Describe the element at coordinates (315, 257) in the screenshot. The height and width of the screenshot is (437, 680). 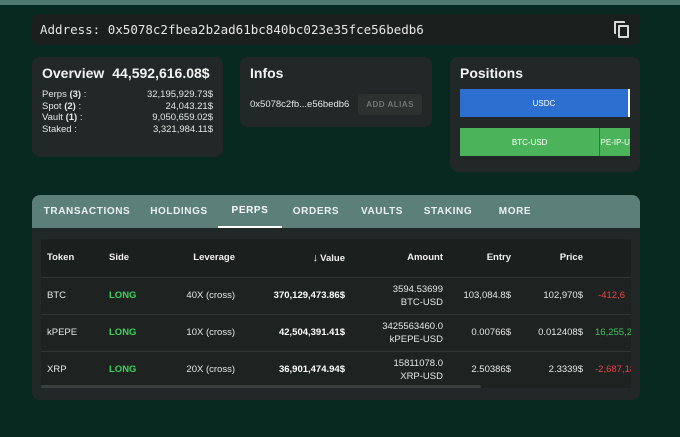
I see `sort-arrow-down-icon: ↓` at that location.